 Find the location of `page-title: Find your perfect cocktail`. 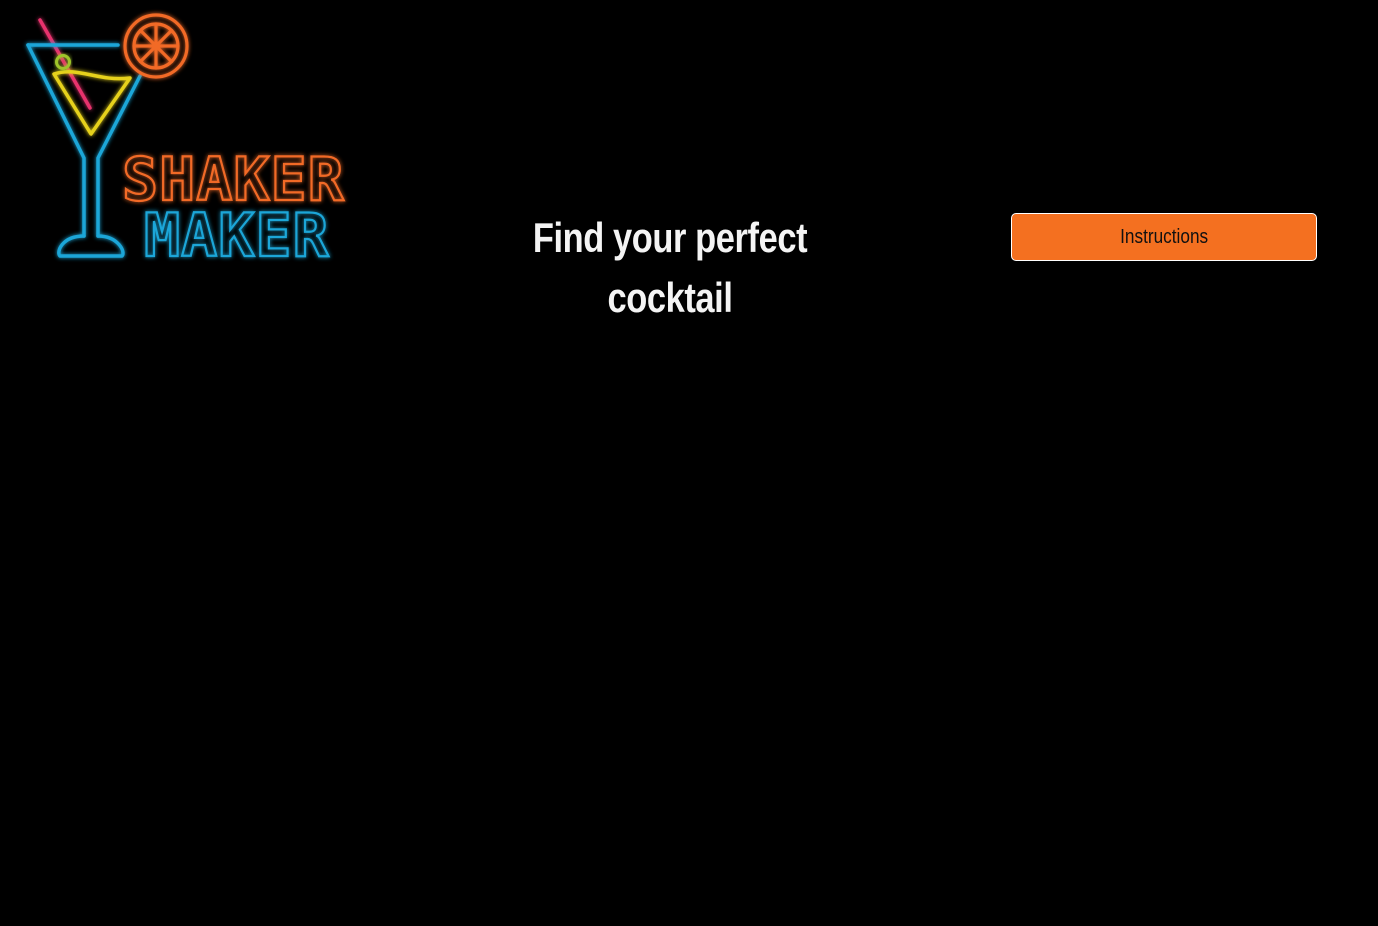

page-title: Find your perfect cocktail is located at coordinates (670, 267).